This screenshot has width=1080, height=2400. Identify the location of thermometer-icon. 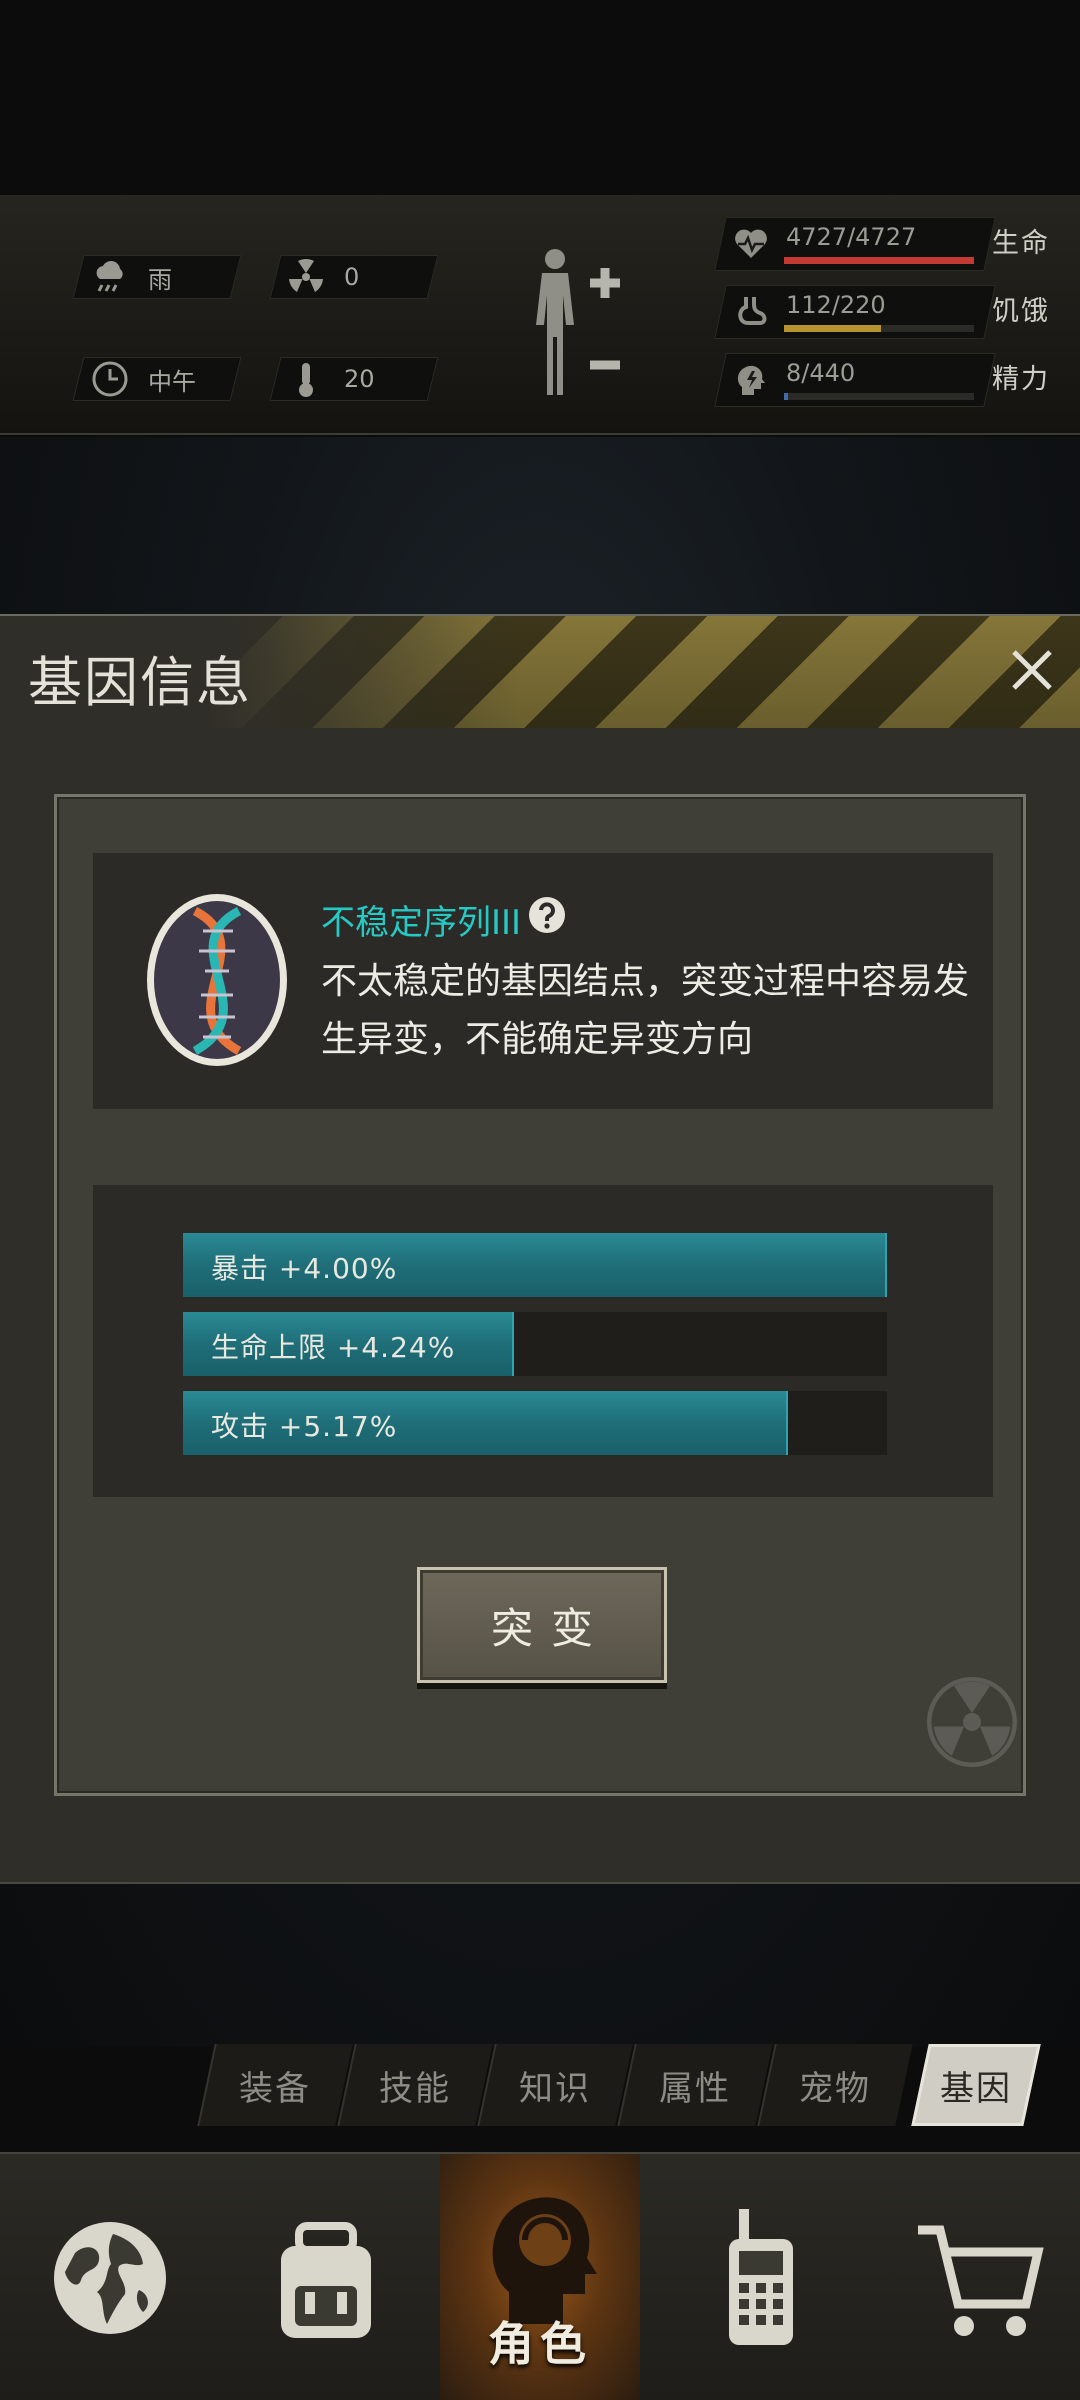
(306, 379).